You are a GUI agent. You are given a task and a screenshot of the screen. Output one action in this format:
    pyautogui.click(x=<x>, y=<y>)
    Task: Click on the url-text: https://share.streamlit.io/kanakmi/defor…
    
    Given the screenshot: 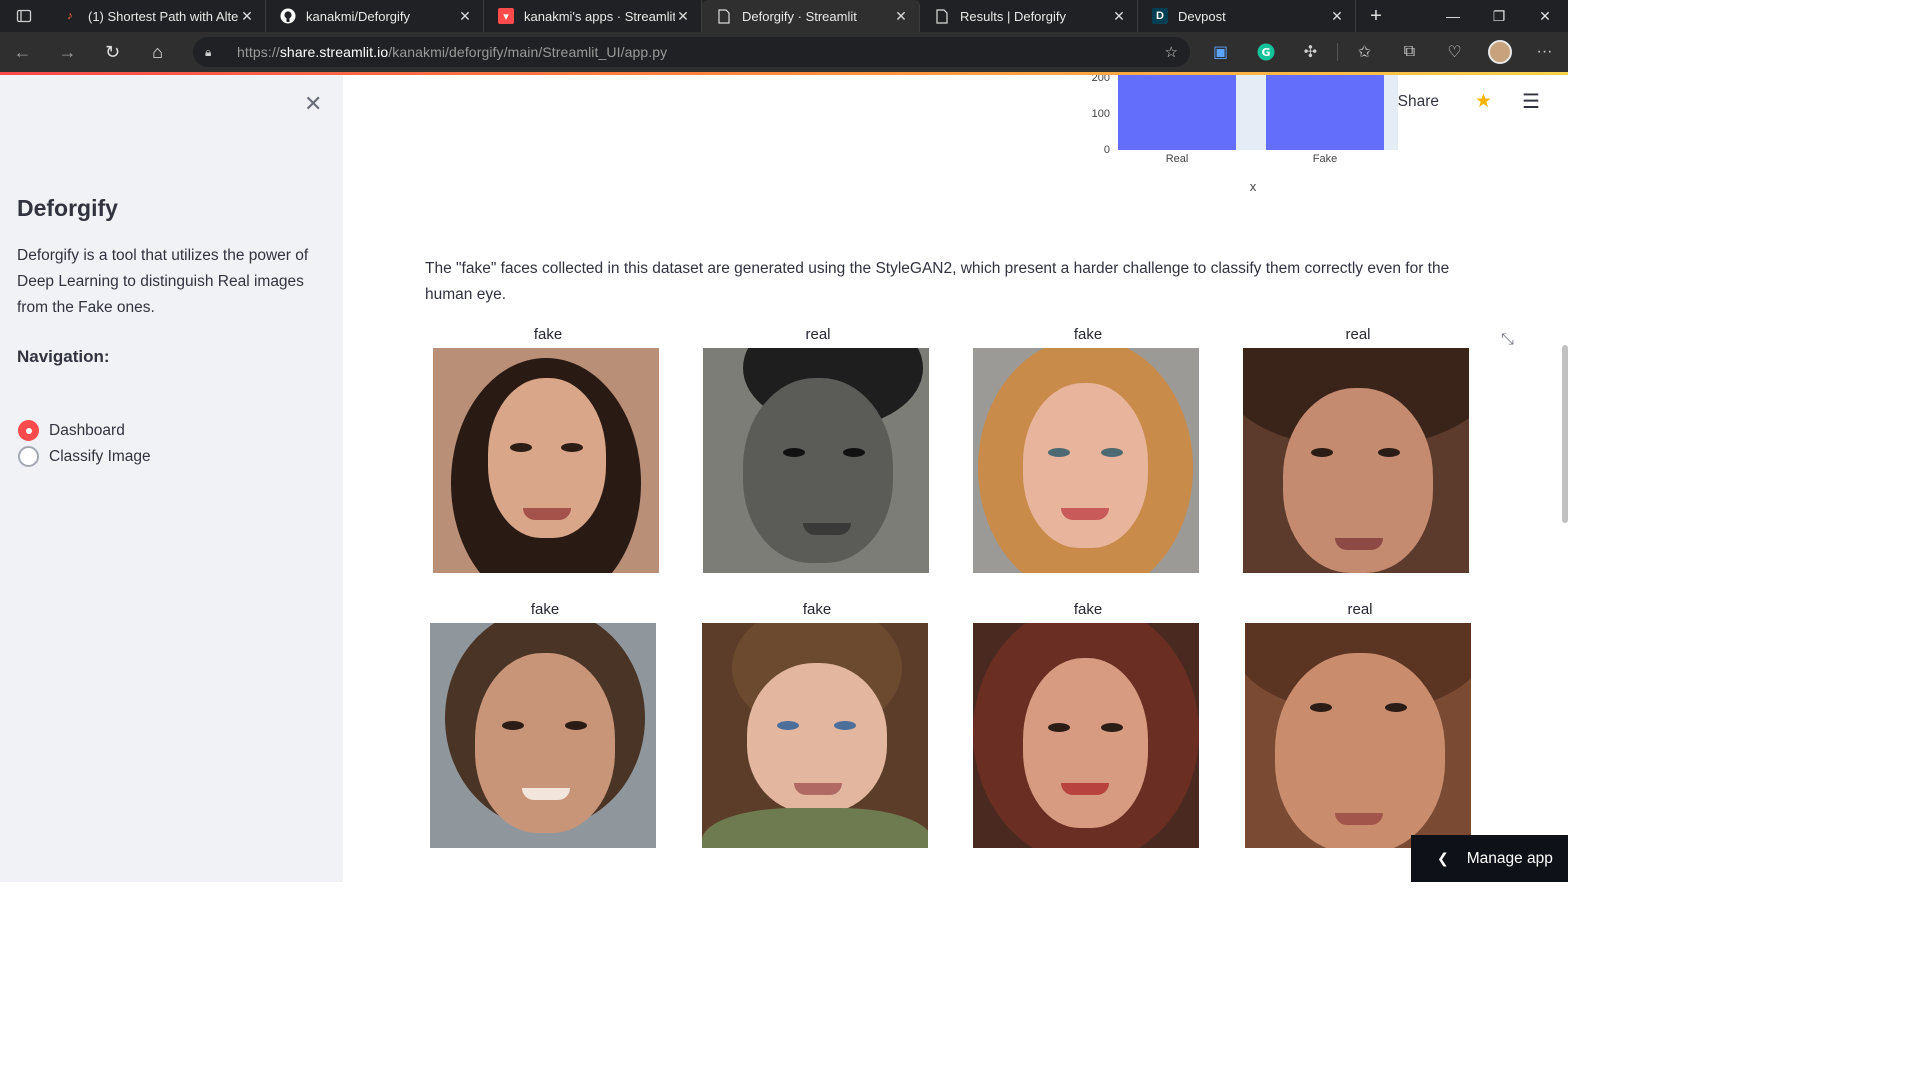 What is the action you would take?
    pyautogui.click(x=452, y=52)
    